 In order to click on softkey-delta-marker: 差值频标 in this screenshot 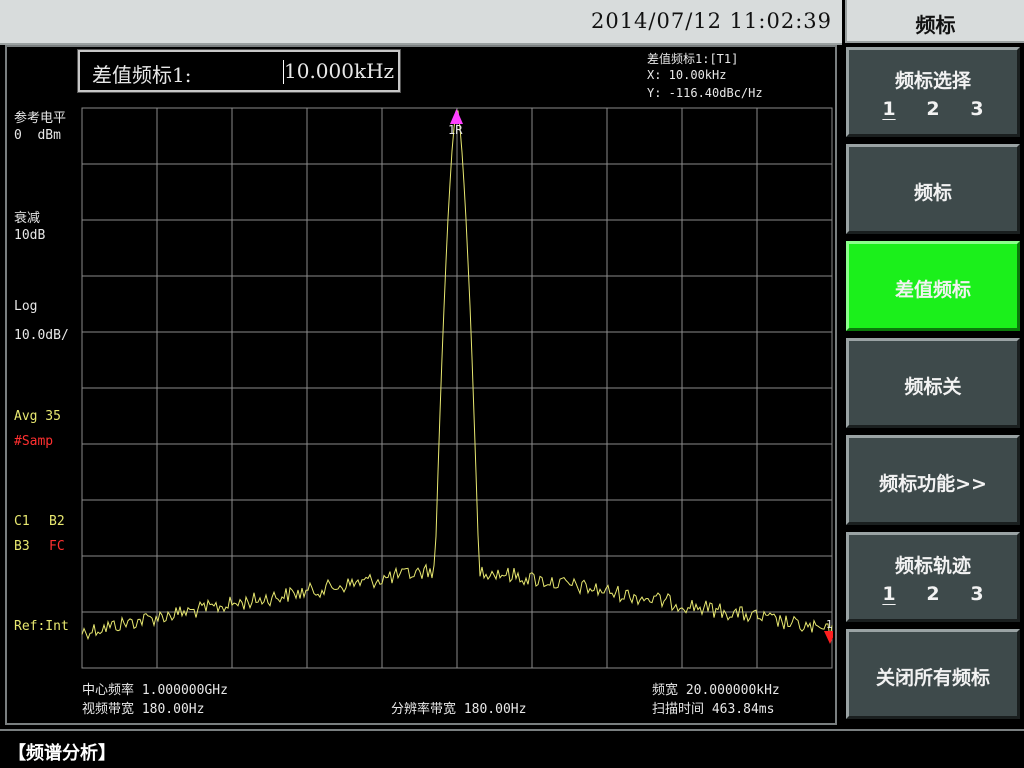, I will do `click(933, 286)`.